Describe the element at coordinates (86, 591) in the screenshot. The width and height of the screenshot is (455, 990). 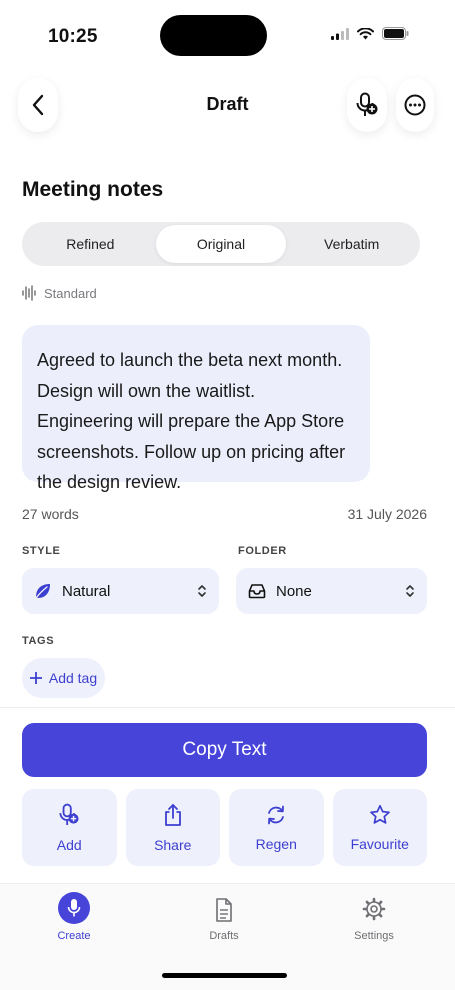
I see `style-value: Natural` at that location.